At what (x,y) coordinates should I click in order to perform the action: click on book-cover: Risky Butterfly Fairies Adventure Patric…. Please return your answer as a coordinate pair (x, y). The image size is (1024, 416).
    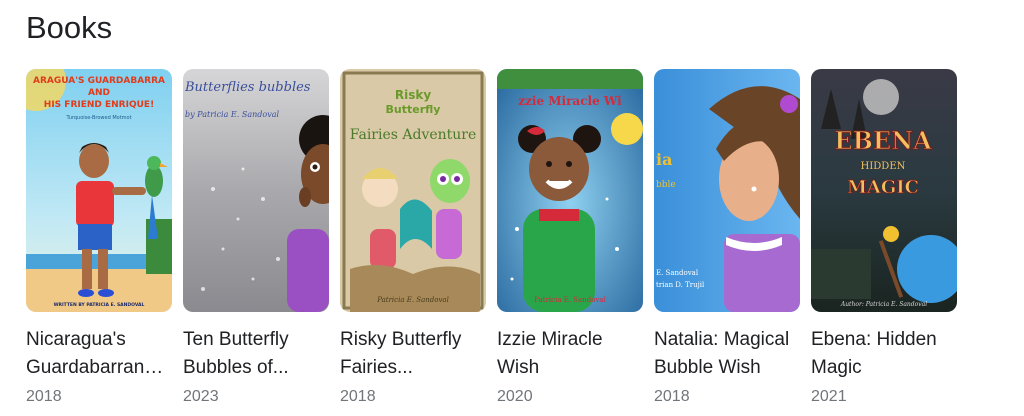
    Looking at the image, I should click on (413, 190).